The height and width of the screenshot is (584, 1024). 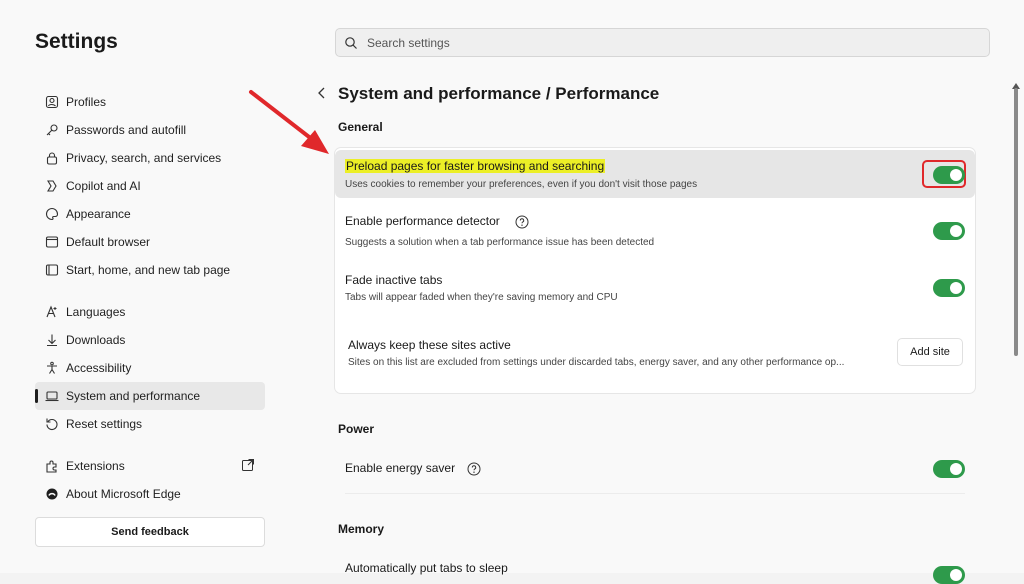 I want to click on sidebar-item-profiles: Profiles, so click(x=150, y=102).